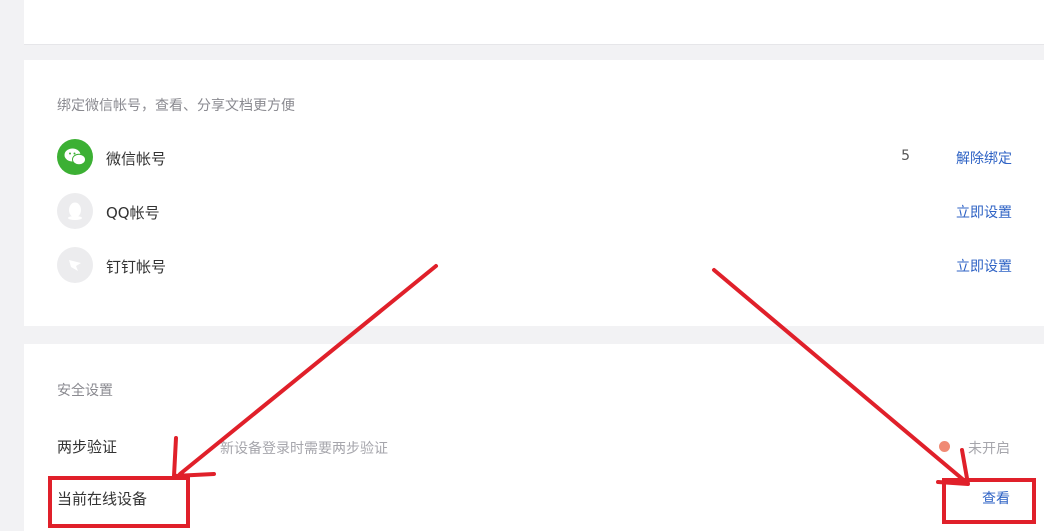 The image size is (1044, 531). Describe the element at coordinates (996, 498) in the screenshot. I see `view-devices-link: 查看` at that location.